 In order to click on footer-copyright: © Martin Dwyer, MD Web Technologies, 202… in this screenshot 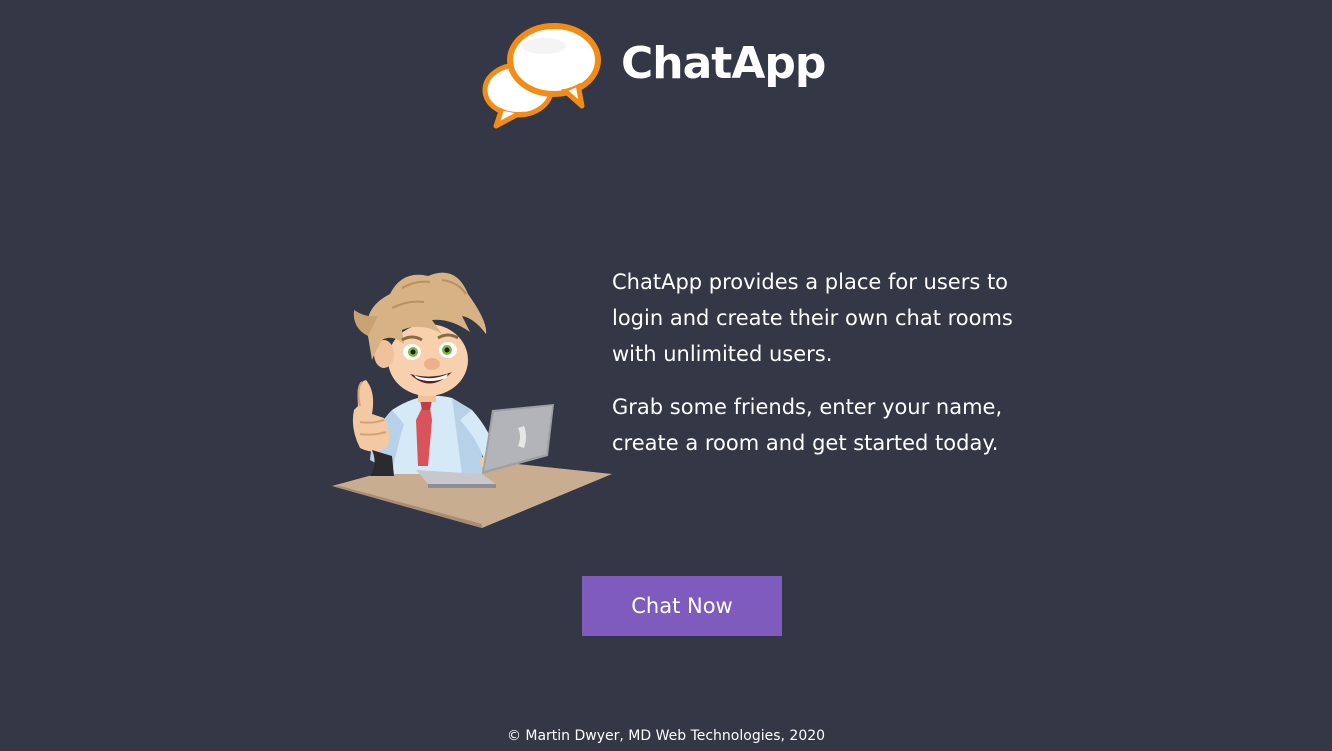, I will do `click(666, 736)`.